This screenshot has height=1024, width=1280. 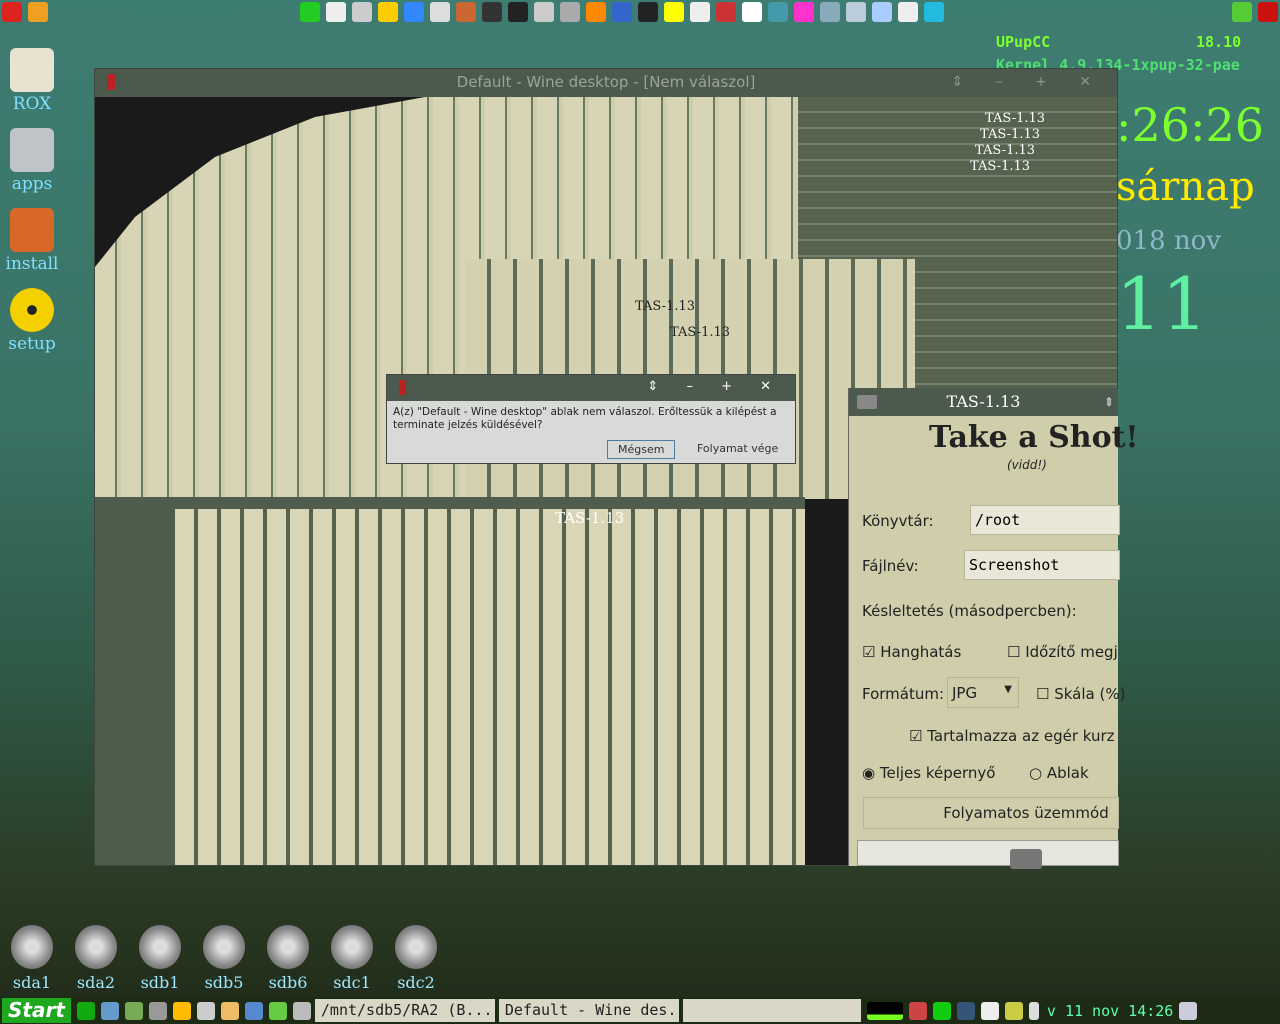 I want to click on tas-title: TAS-1.13, so click(x=983, y=401).